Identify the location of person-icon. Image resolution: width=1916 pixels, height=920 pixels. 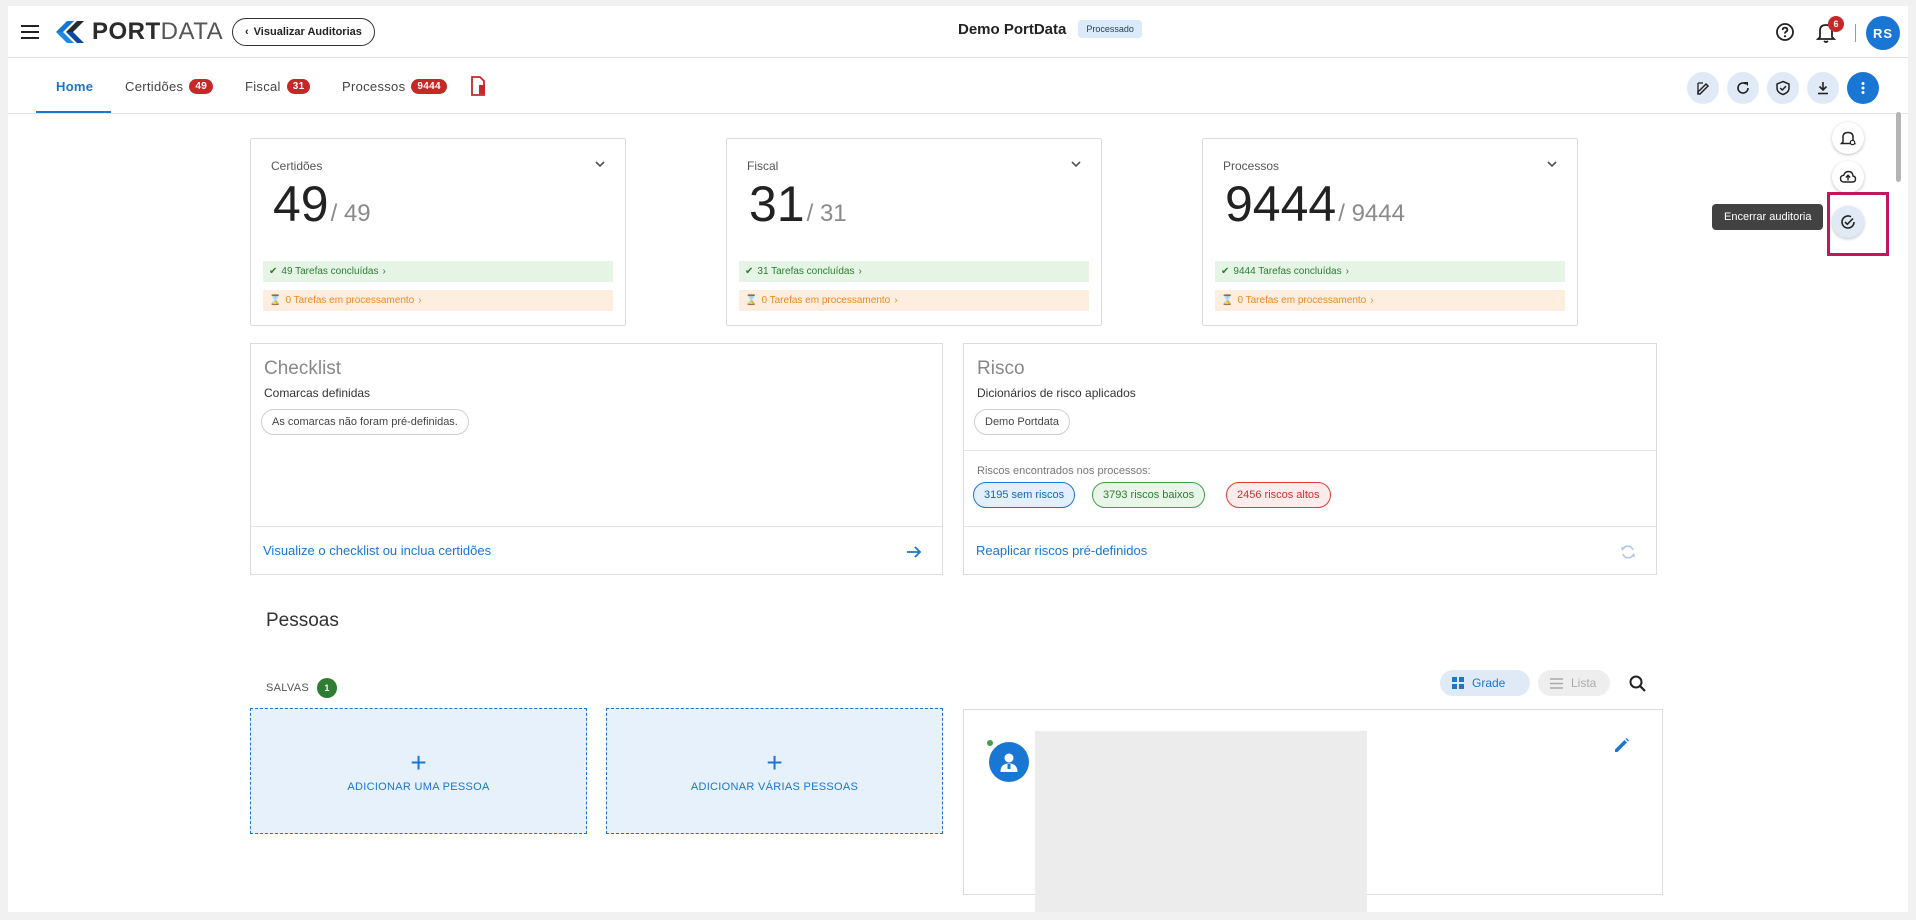
(1009, 762).